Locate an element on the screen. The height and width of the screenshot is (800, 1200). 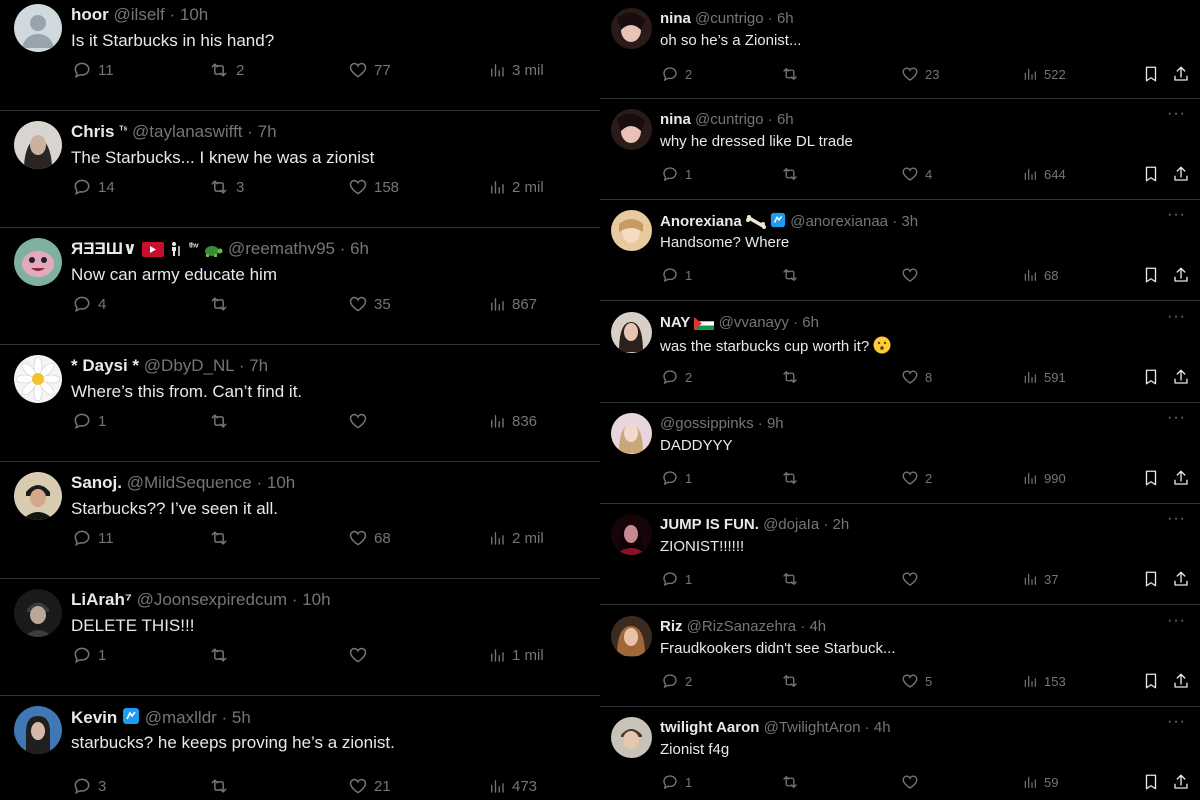
display-name: * Daysi * is located at coordinates (105, 365).